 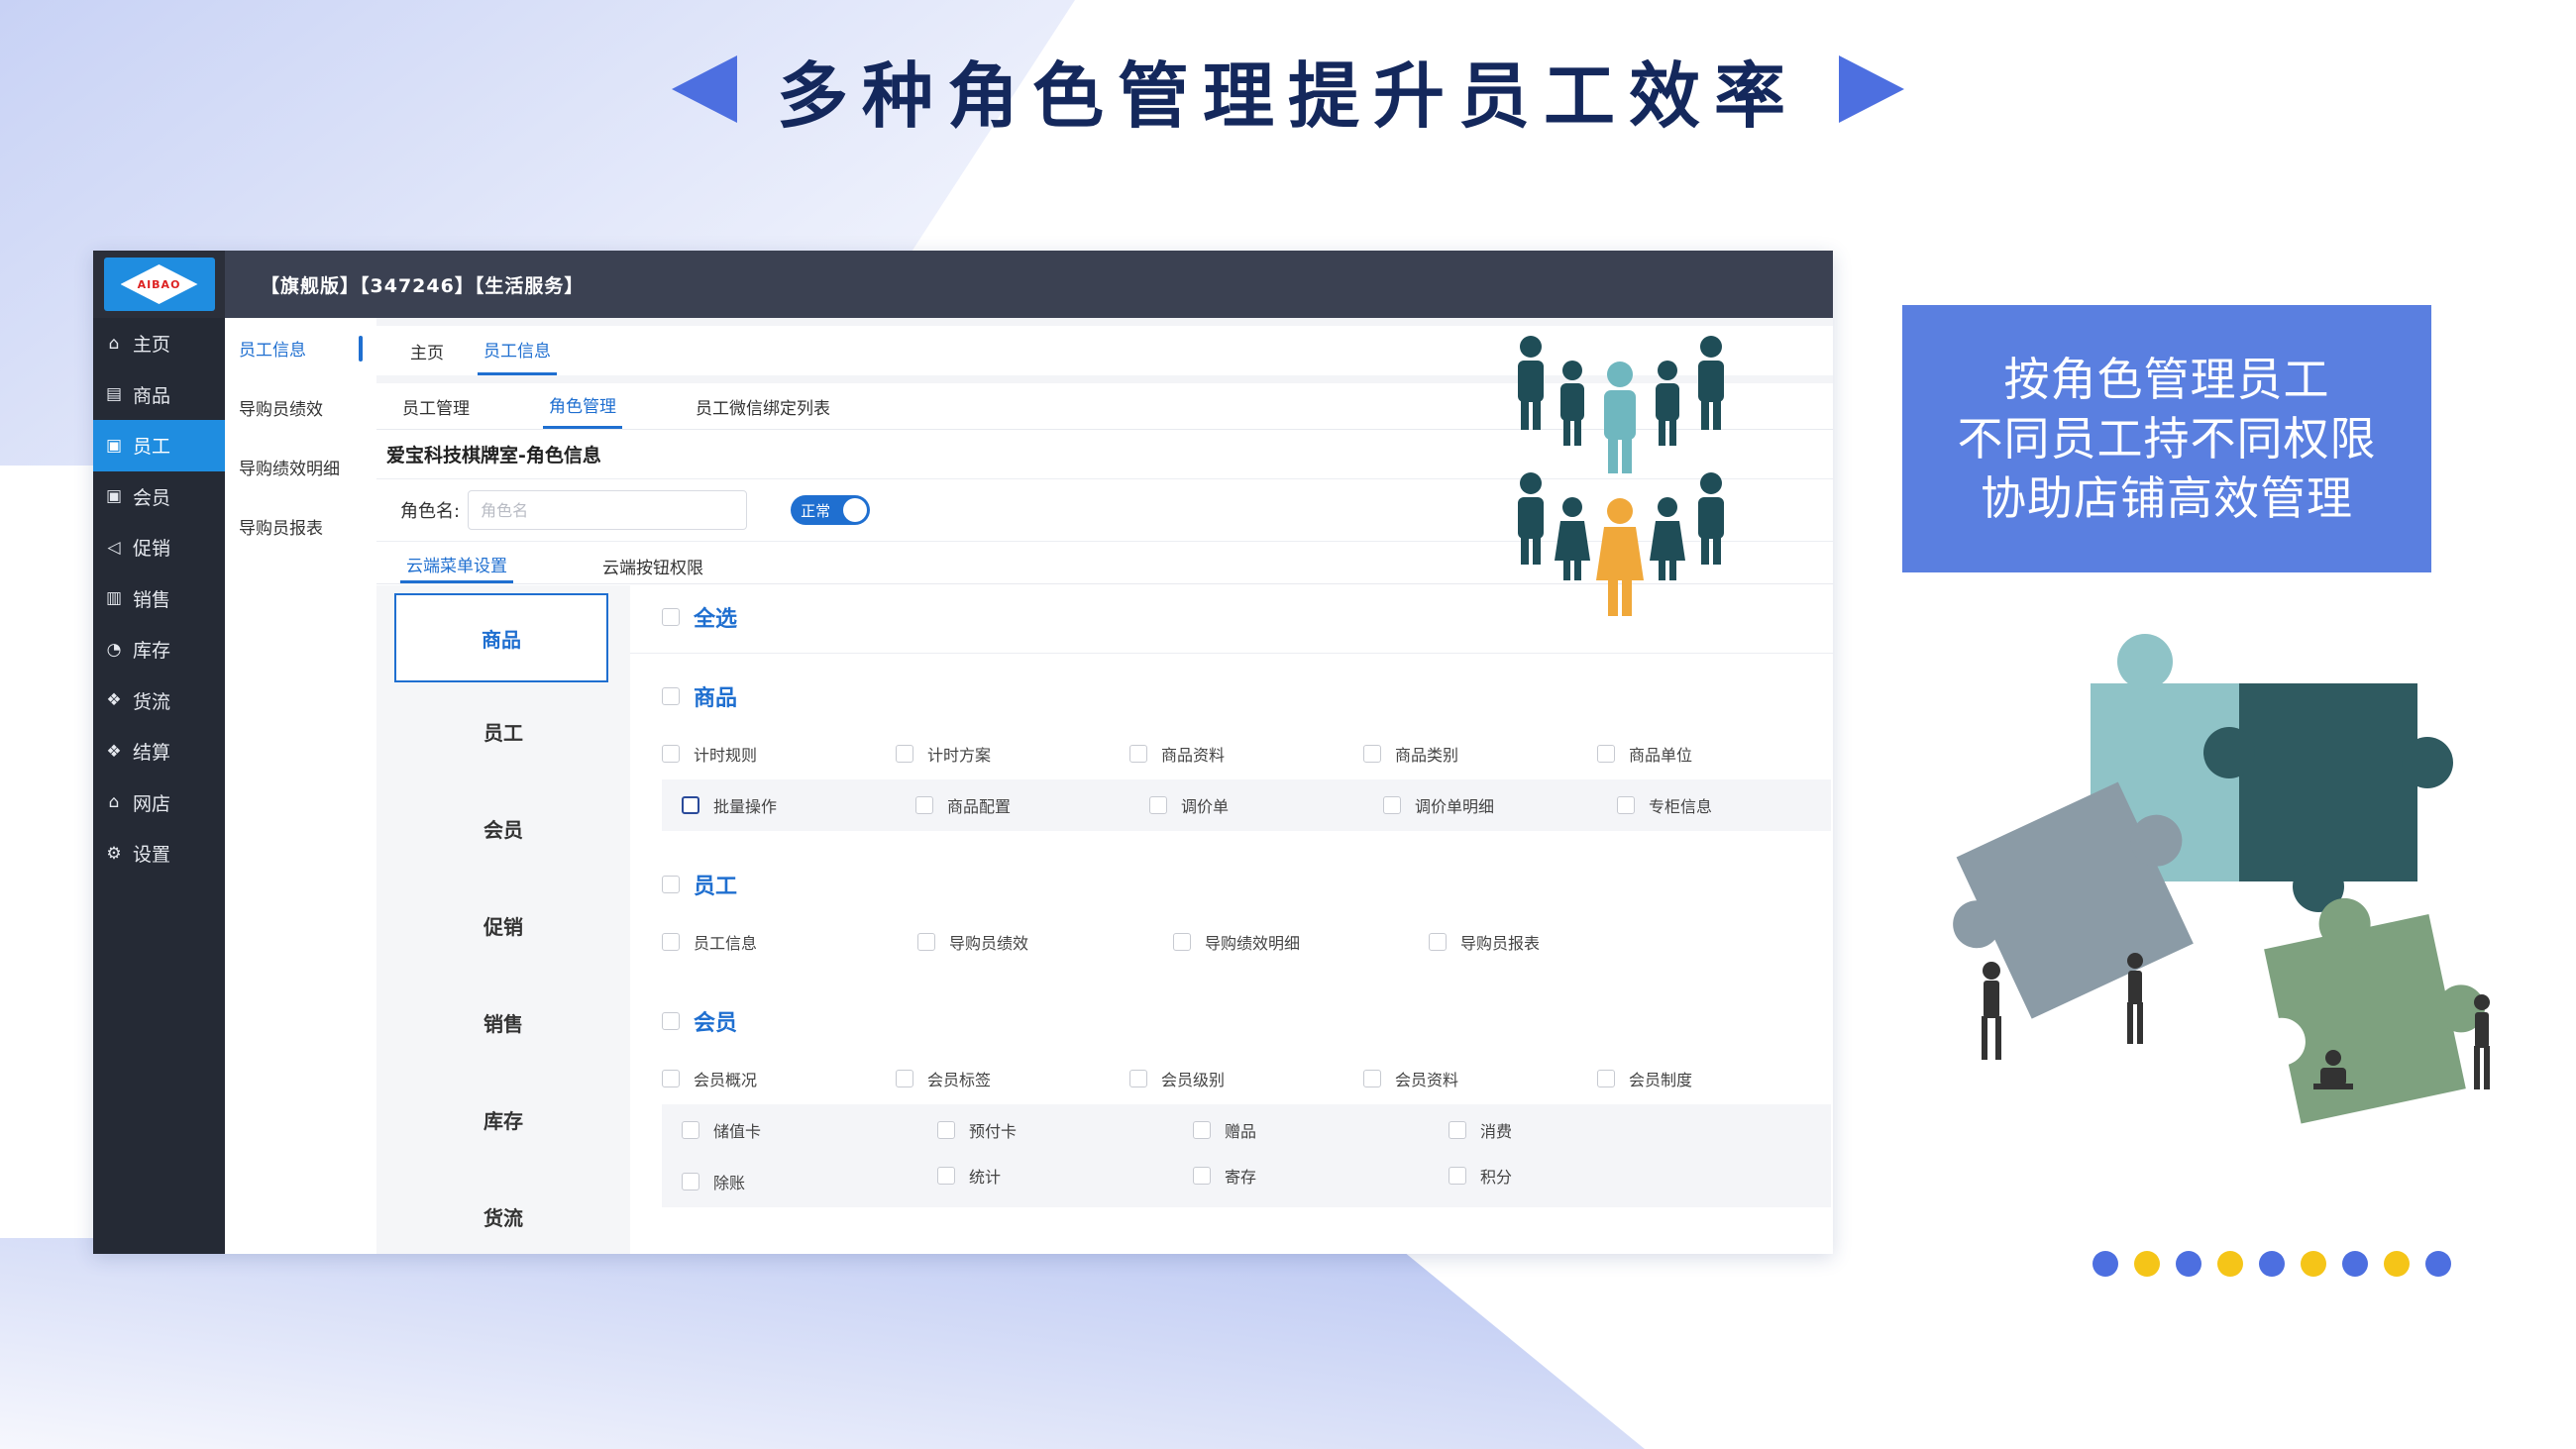 What do you see at coordinates (300, 347) in the screenshot?
I see `subnav-staff-info: 员工信息` at bounding box center [300, 347].